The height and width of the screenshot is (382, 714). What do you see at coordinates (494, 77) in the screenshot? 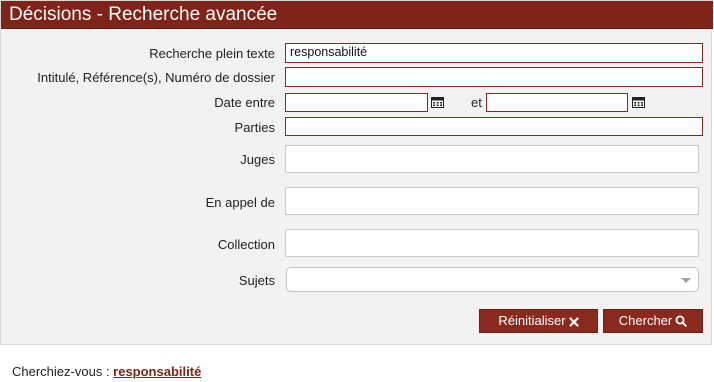
I see `title-reference-input` at bounding box center [494, 77].